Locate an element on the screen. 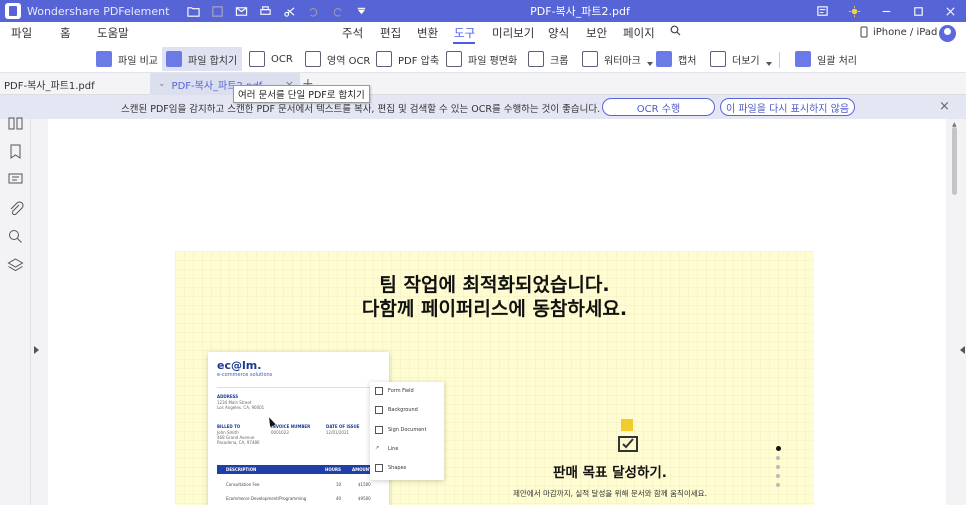 The width and height of the screenshot is (966, 505). maximize-icon is located at coordinates (918, 11).